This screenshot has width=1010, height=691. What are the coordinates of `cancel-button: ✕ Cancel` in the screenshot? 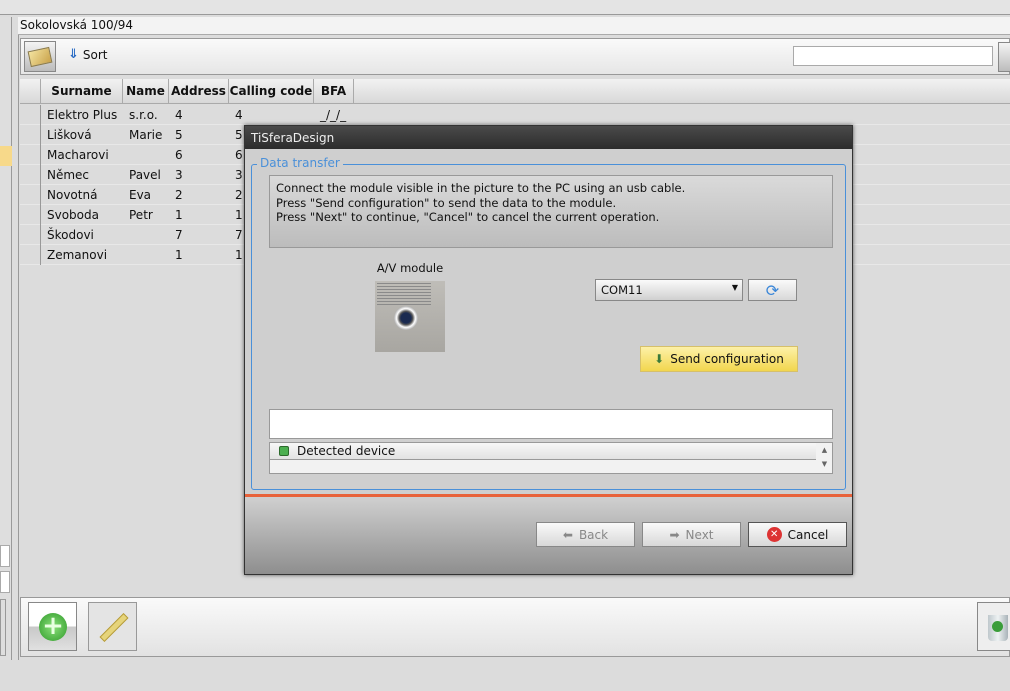 It's located at (797, 534).